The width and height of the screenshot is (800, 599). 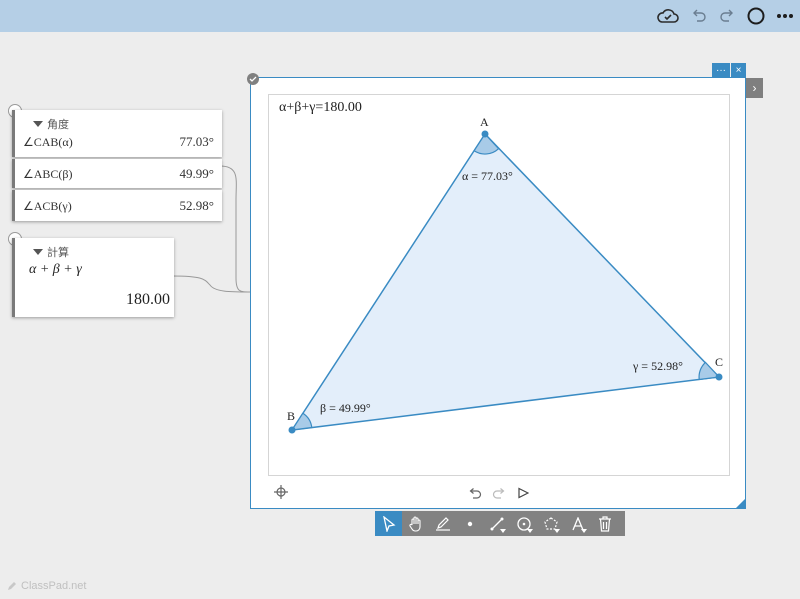 I want to click on gamma-label: γ = 52.98°, so click(x=658, y=366).